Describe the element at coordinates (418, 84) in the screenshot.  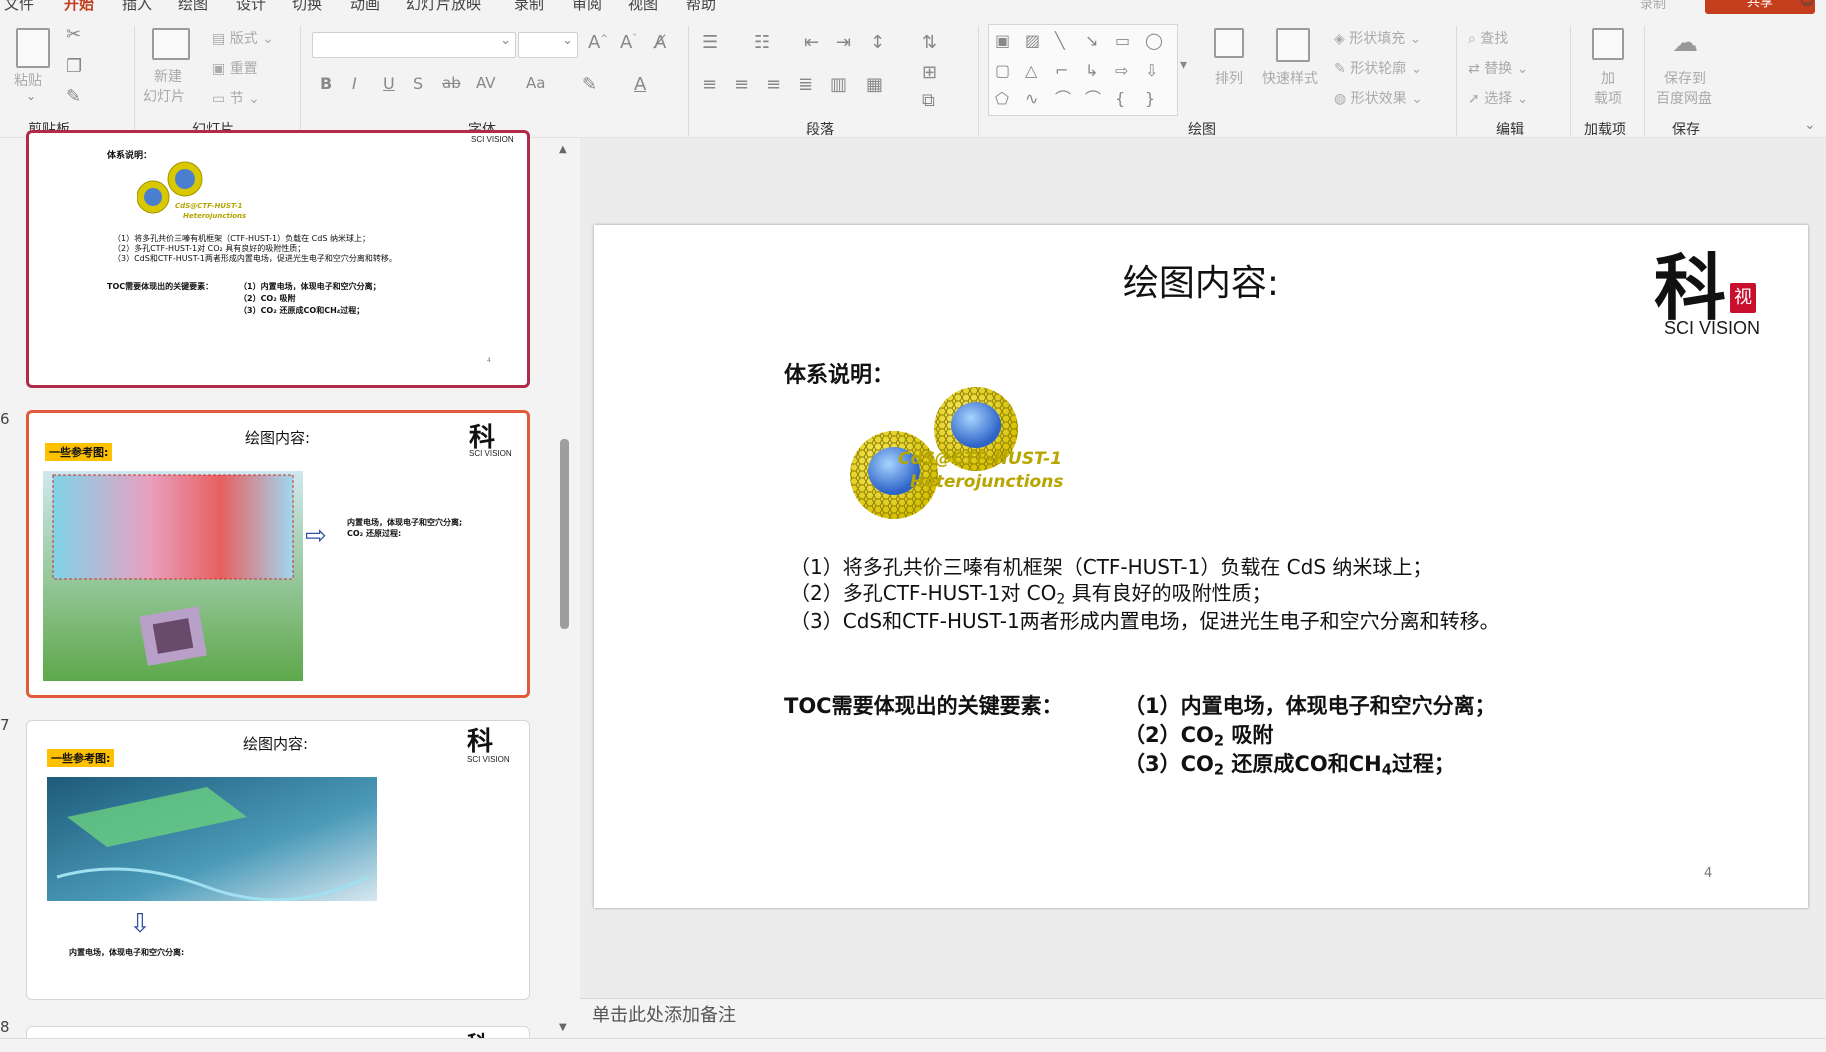
I see `shadow-icon: S` at that location.